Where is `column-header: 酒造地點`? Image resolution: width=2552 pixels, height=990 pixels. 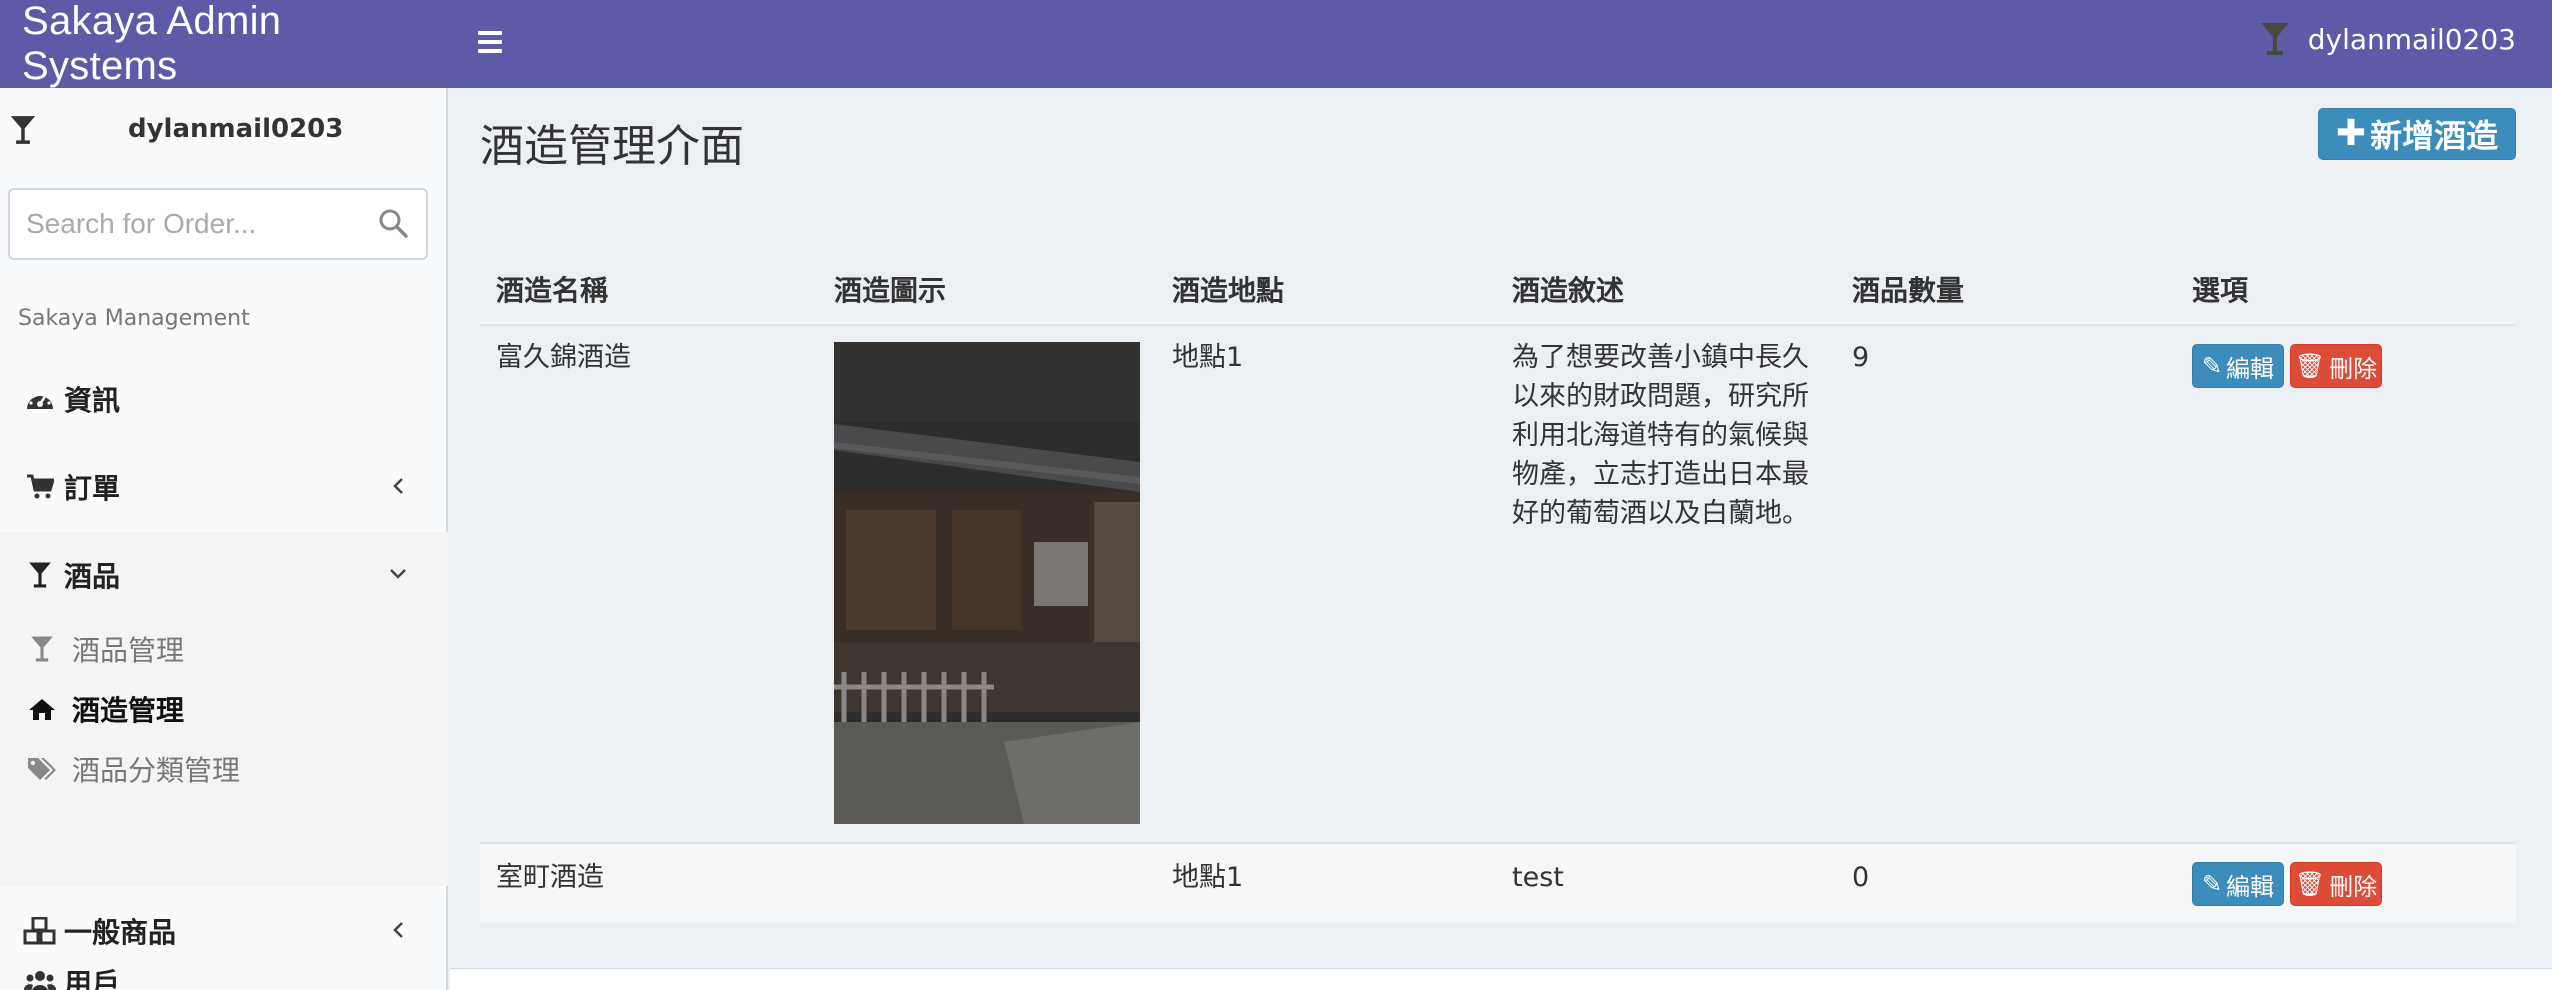
column-header: 酒造地點 is located at coordinates (1228, 290).